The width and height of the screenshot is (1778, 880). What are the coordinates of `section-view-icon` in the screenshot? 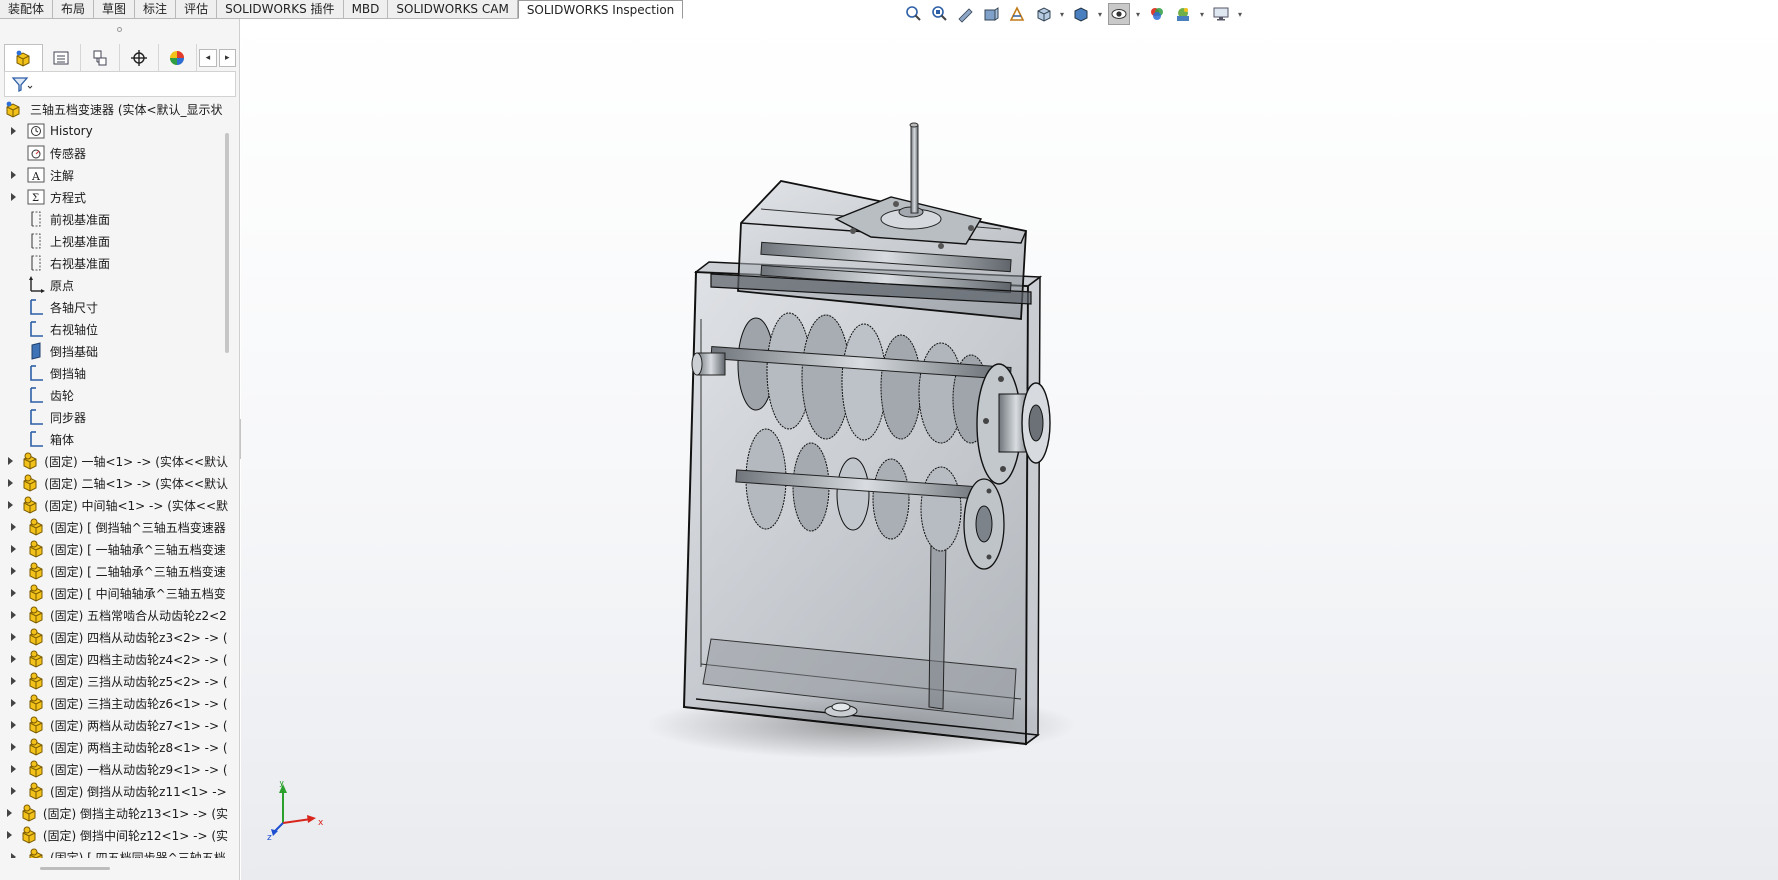 It's located at (991, 14).